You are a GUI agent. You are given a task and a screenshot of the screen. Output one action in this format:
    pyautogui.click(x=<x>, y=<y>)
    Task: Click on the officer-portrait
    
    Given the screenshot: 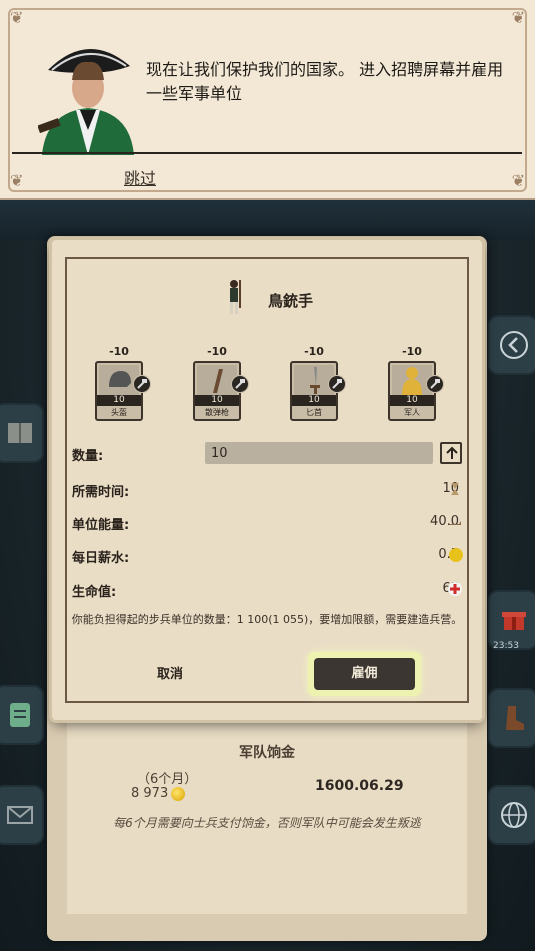 What is the action you would take?
    pyautogui.click(x=86, y=101)
    